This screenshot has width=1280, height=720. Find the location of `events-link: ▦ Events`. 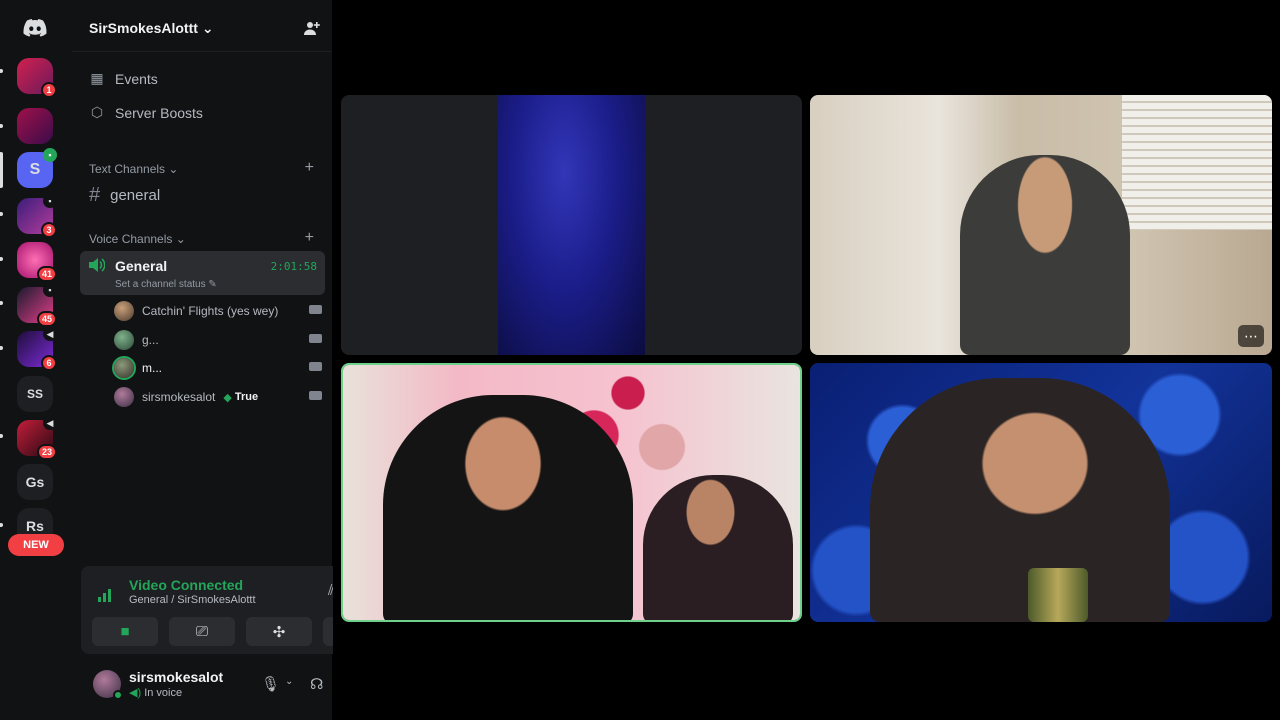

events-link: ▦ Events is located at coordinates (123, 78).